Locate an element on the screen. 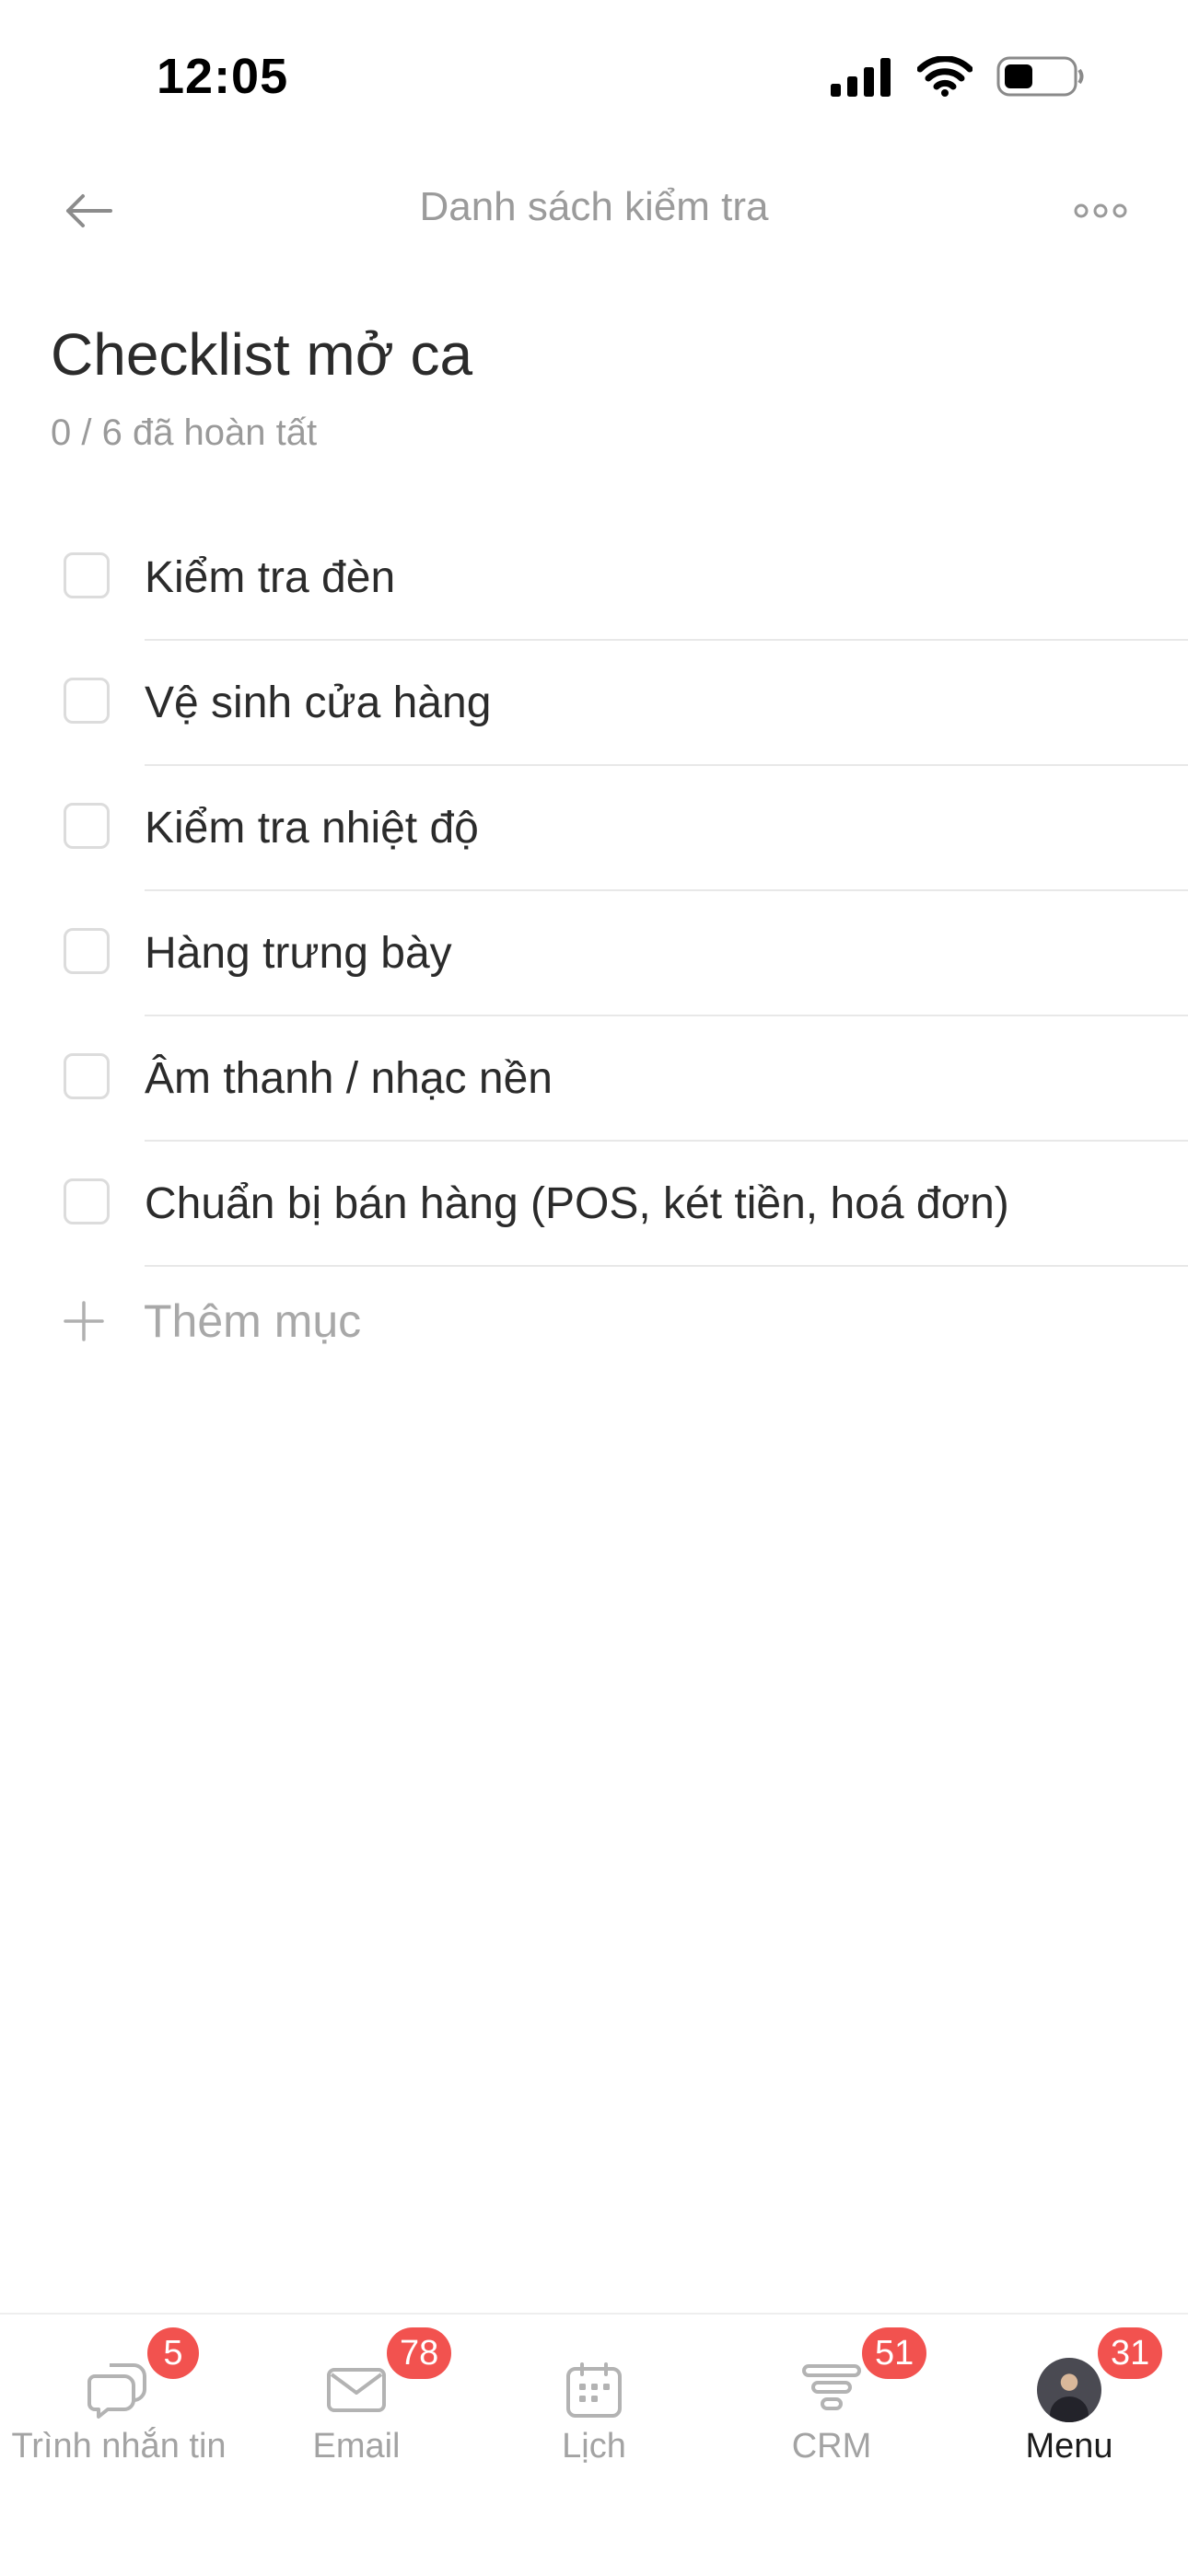 The image size is (1188, 2576). tab-calendar: Lịch is located at coordinates (594, 2397).